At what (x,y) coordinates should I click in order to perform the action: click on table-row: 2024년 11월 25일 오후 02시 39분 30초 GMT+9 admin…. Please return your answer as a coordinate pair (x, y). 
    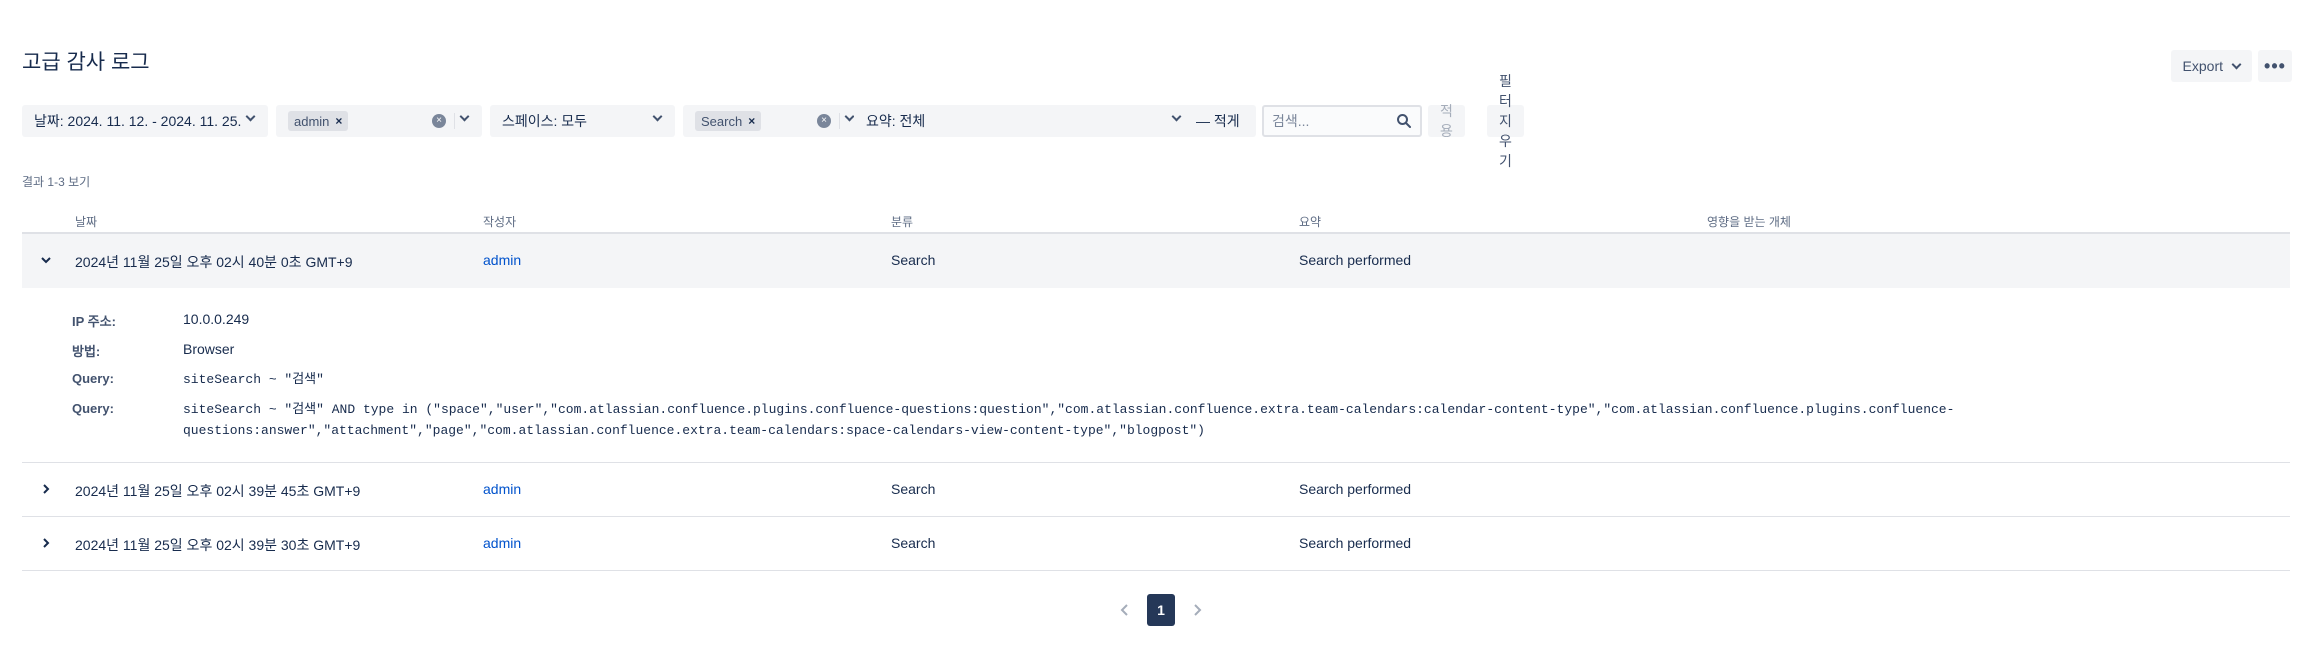
    Looking at the image, I should click on (1156, 544).